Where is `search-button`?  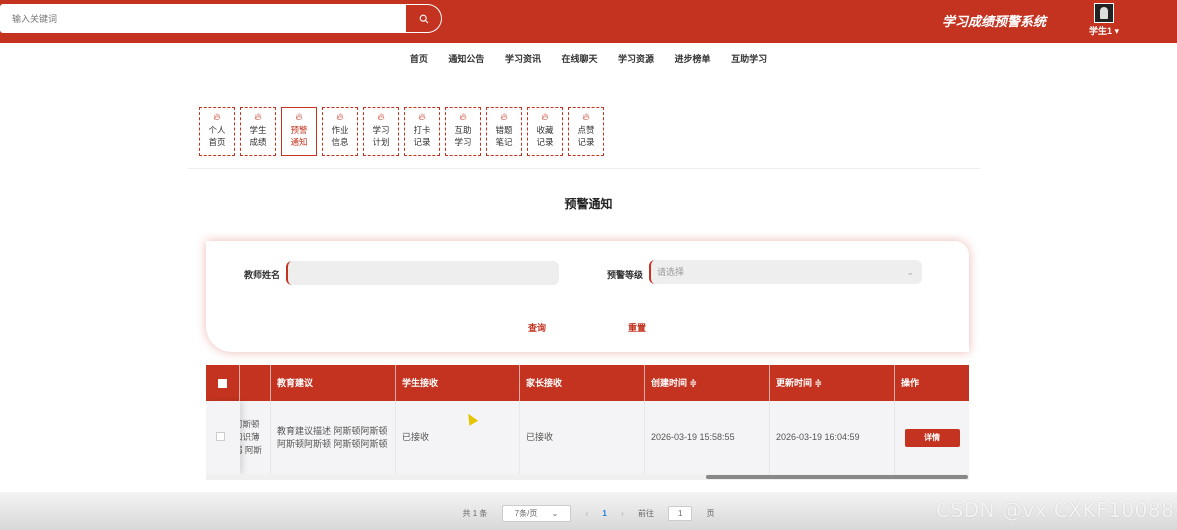 search-button is located at coordinates (424, 18).